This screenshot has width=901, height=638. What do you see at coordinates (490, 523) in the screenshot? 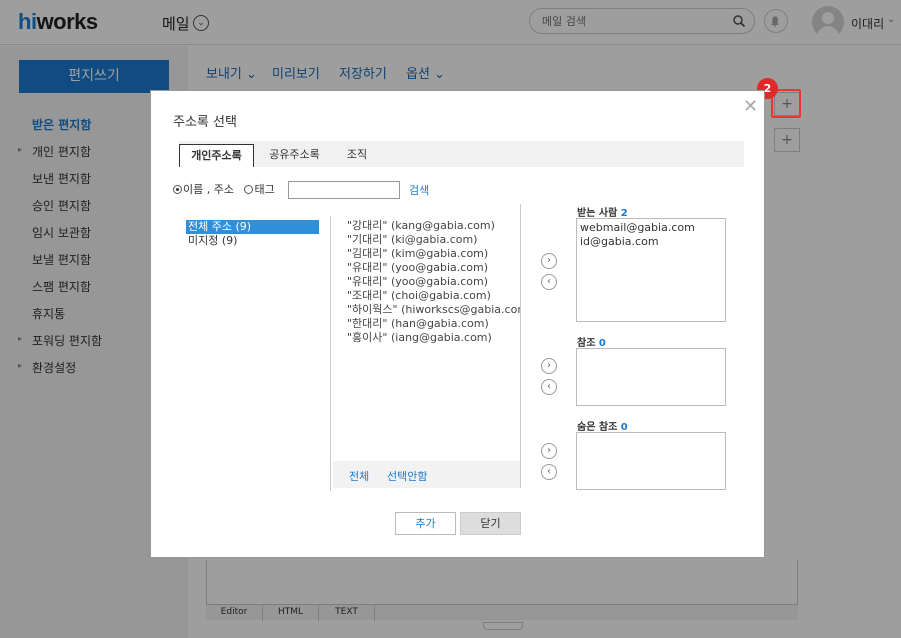
I see `close-button: 닫기` at bounding box center [490, 523].